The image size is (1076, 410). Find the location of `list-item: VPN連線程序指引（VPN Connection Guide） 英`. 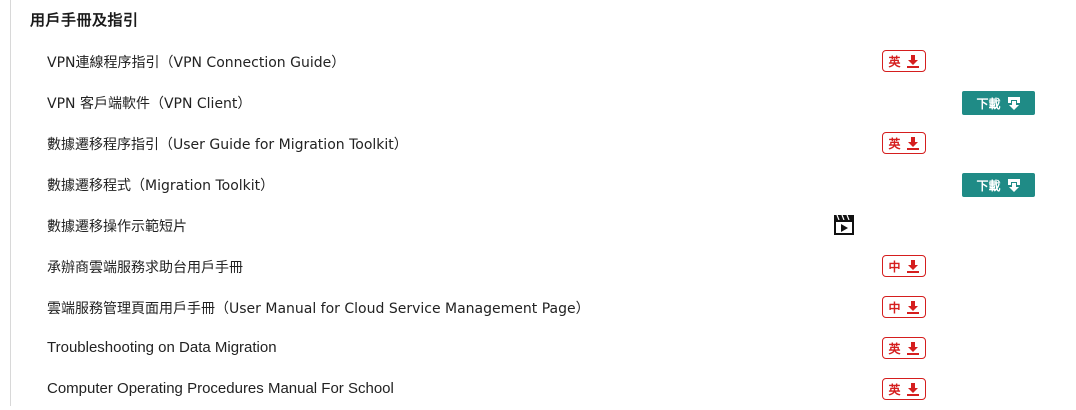

list-item: VPN連線程序指引（VPN Connection Guide） 英 is located at coordinates (538, 61).